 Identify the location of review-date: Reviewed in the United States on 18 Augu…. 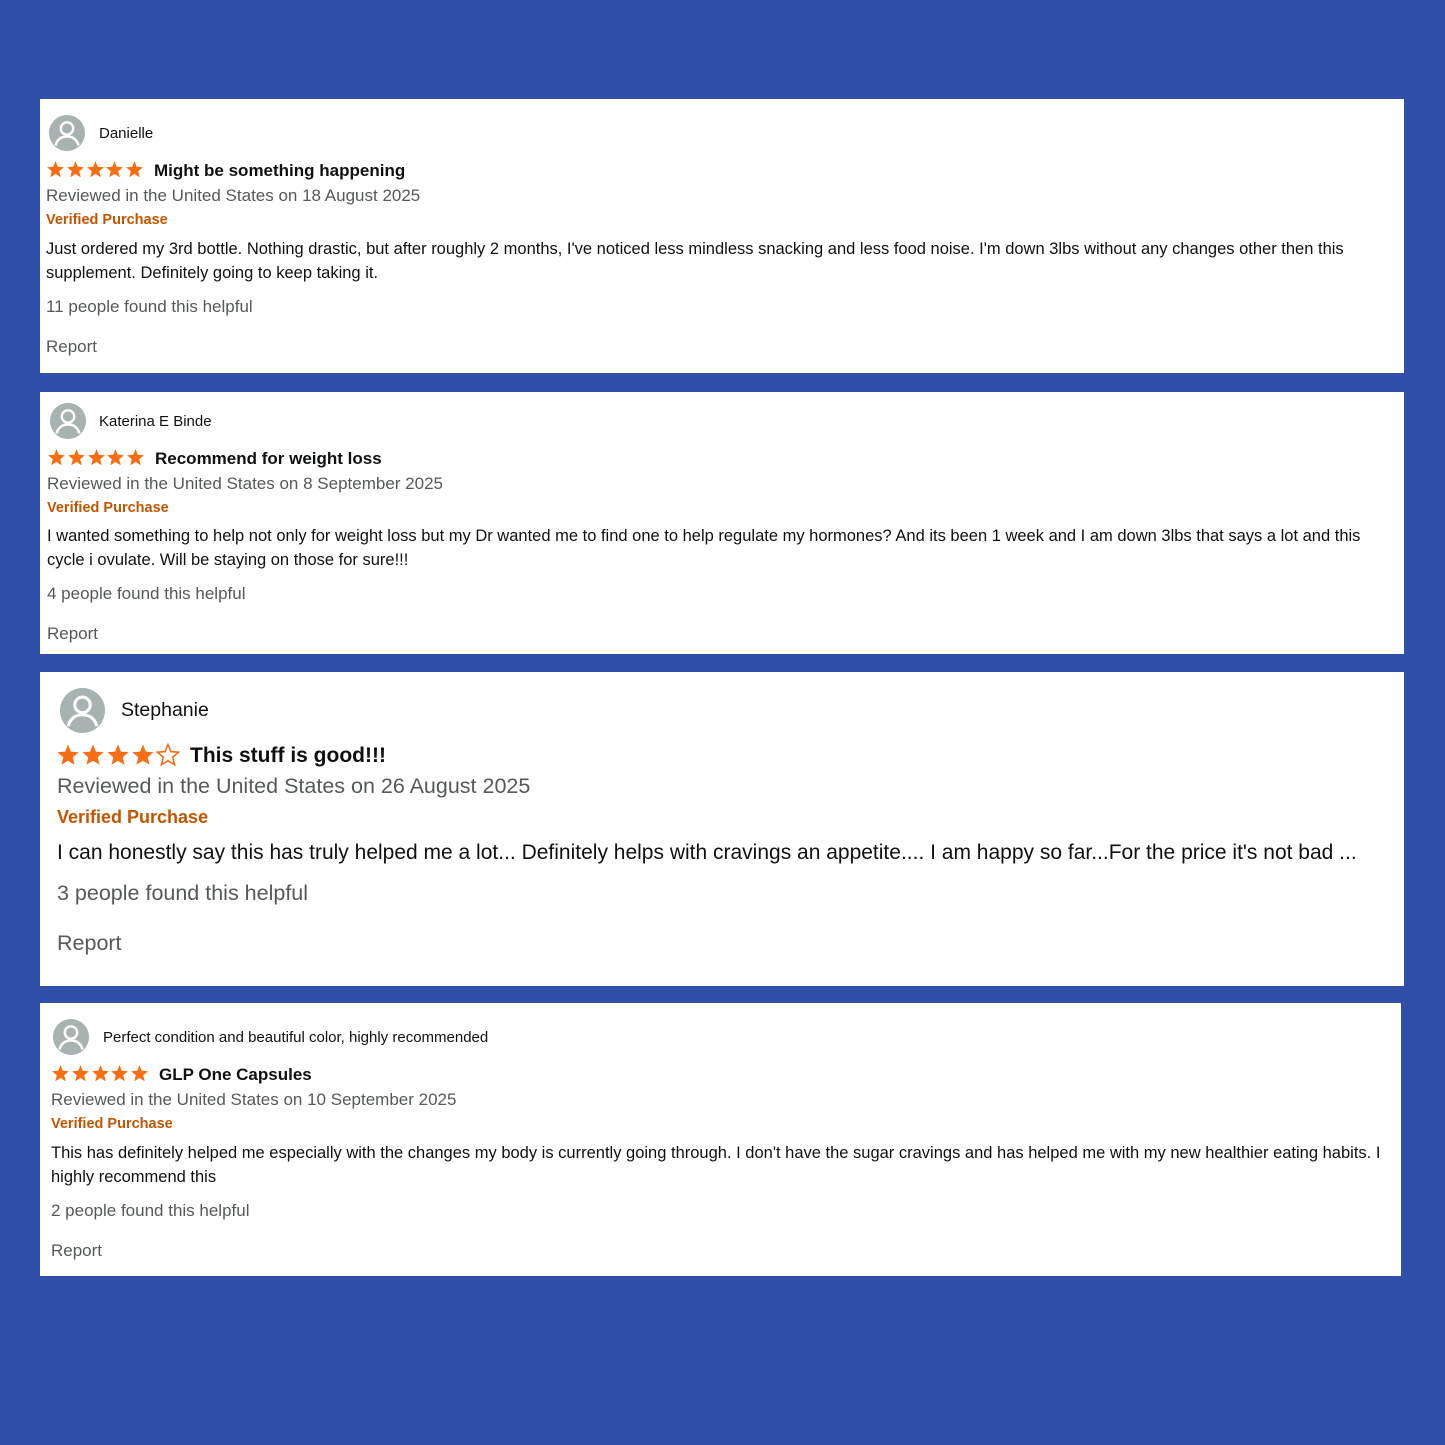
(233, 195).